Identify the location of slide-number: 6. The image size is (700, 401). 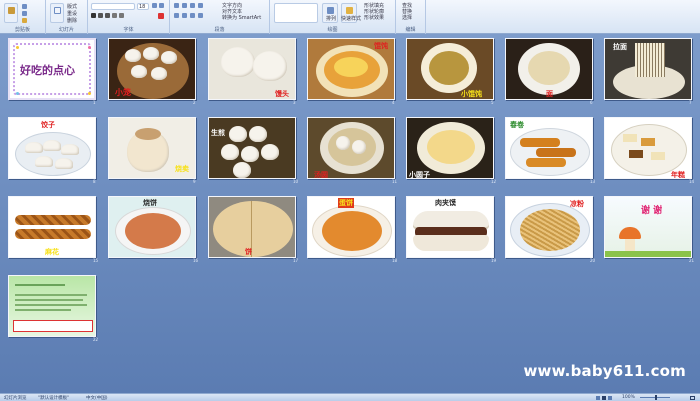
(591, 102).